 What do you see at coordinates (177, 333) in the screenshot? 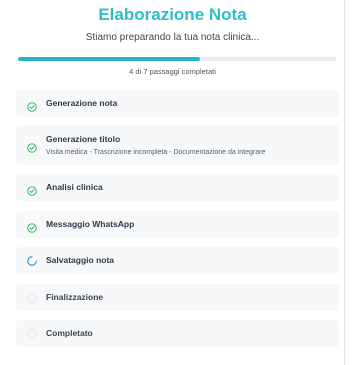
I see `step-item-completato: Completato` at bounding box center [177, 333].